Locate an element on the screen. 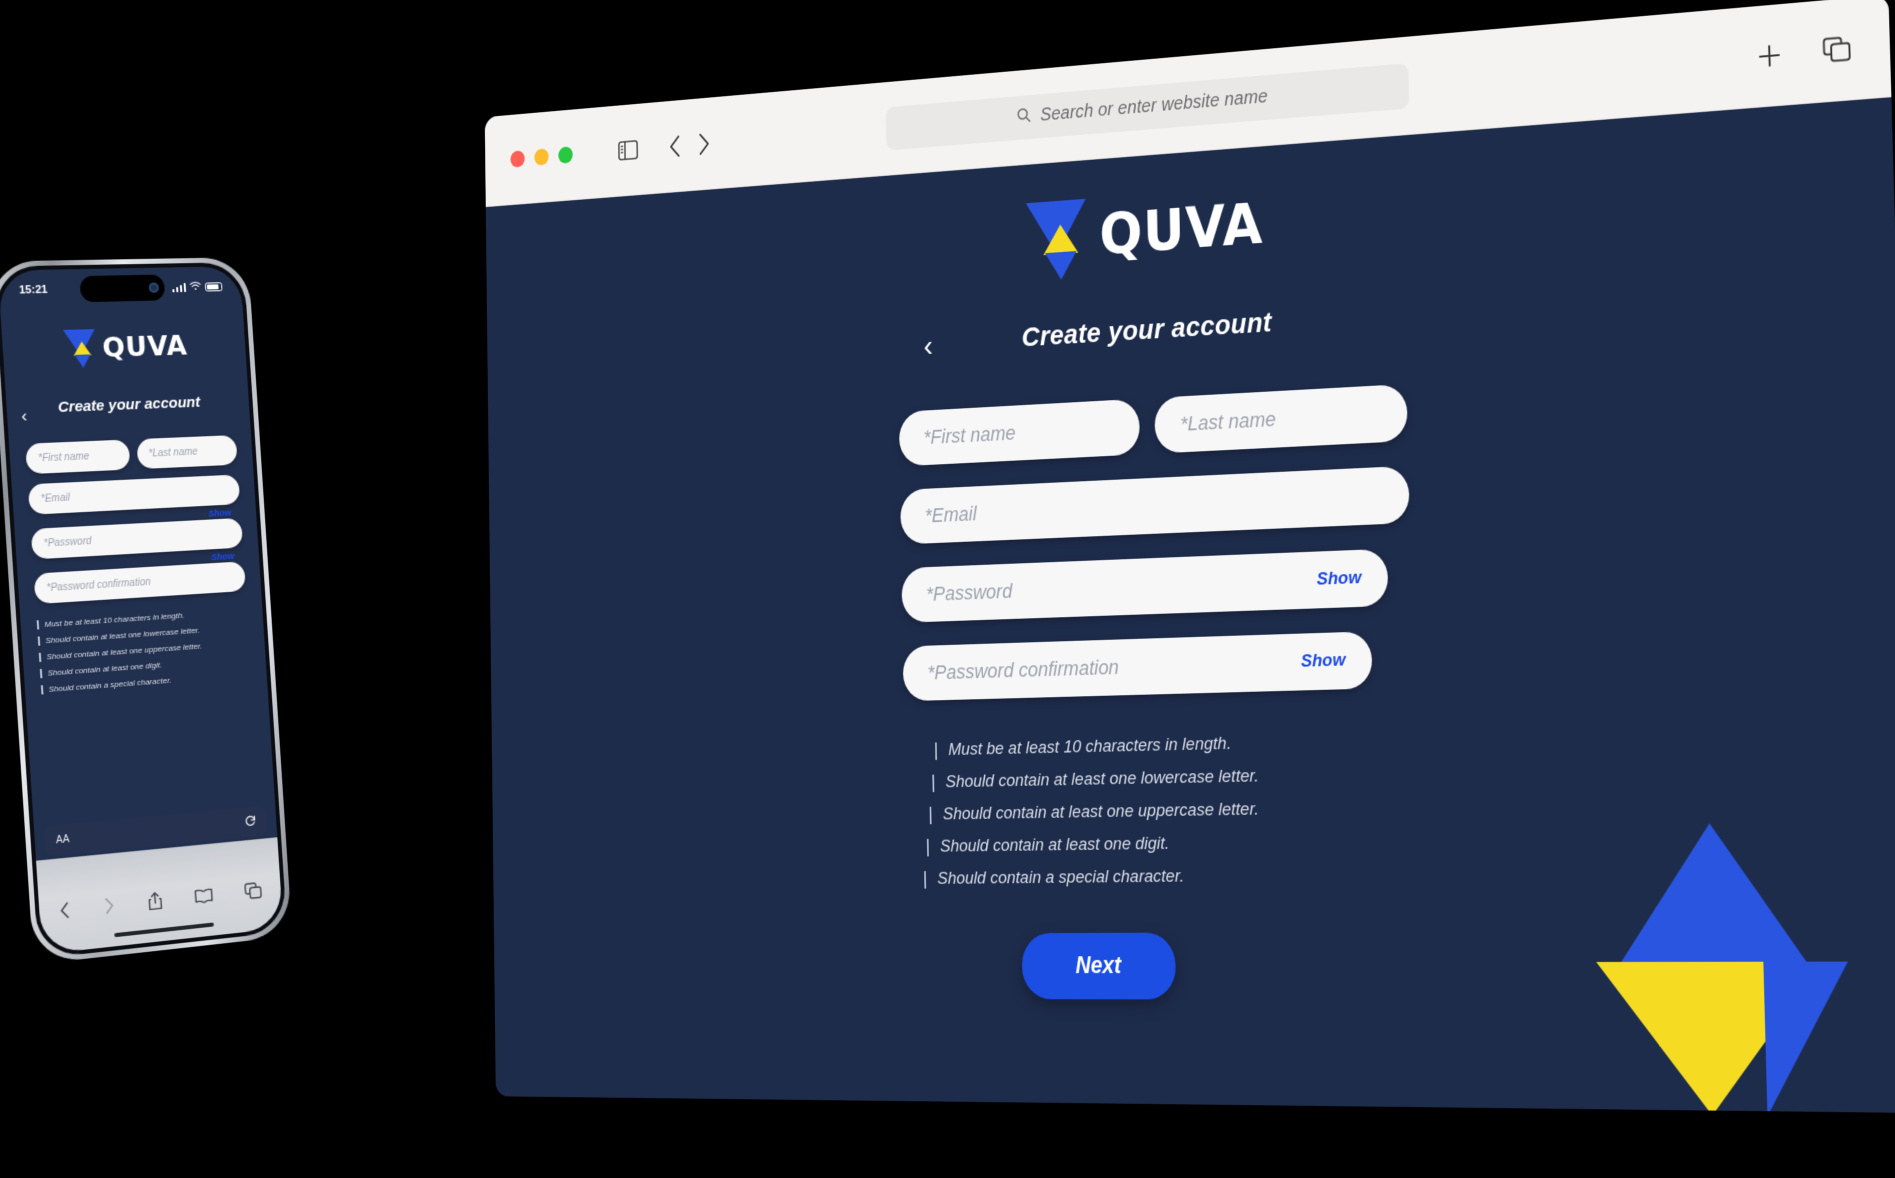  back-navigation-icon: ‹ is located at coordinates (928, 345).